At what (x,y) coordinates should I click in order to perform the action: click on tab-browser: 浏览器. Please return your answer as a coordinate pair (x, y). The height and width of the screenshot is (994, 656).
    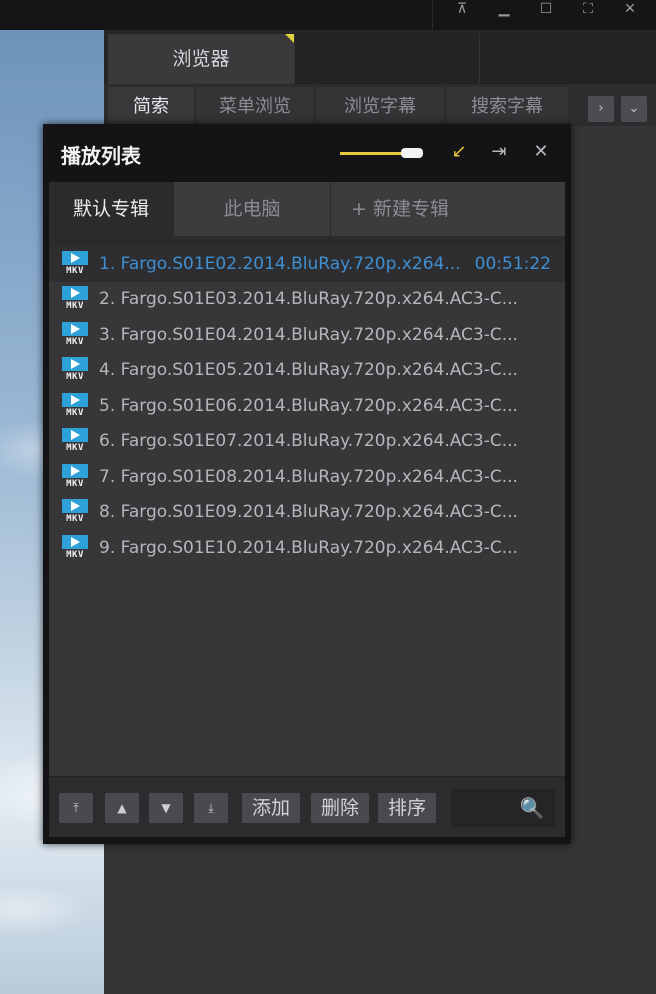
    Looking at the image, I should click on (201, 59).